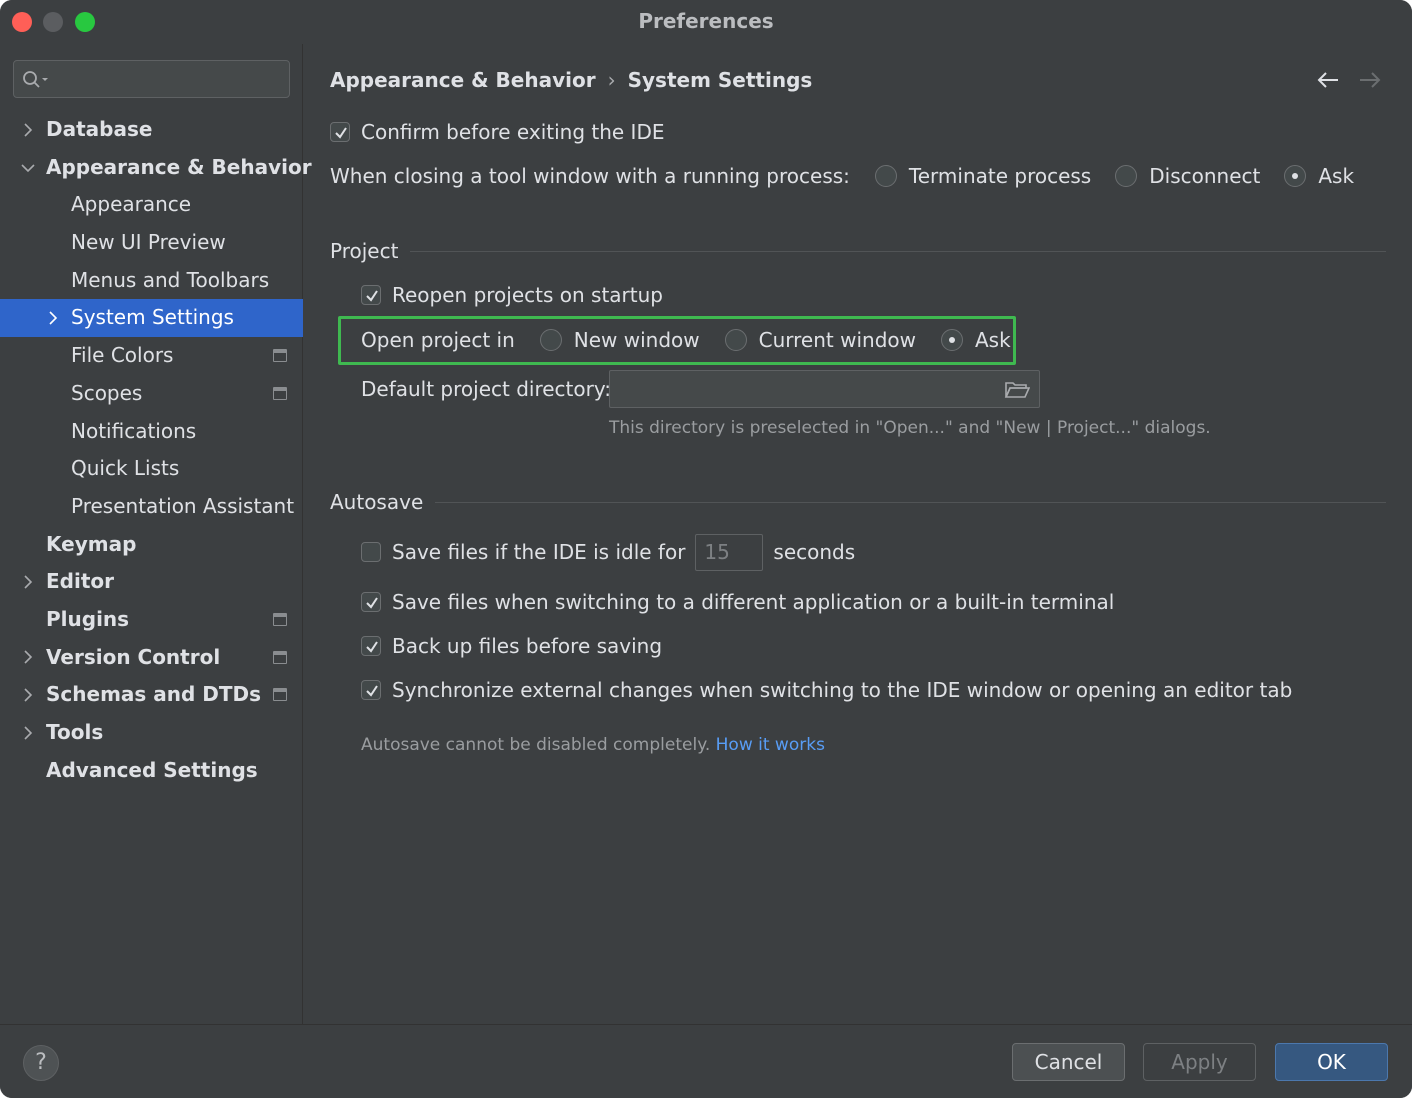 This screenshot has width=1412, height=1098. Describe the element at coordinates (35, 79) in the screenshot. I see `search-icon` at that location.